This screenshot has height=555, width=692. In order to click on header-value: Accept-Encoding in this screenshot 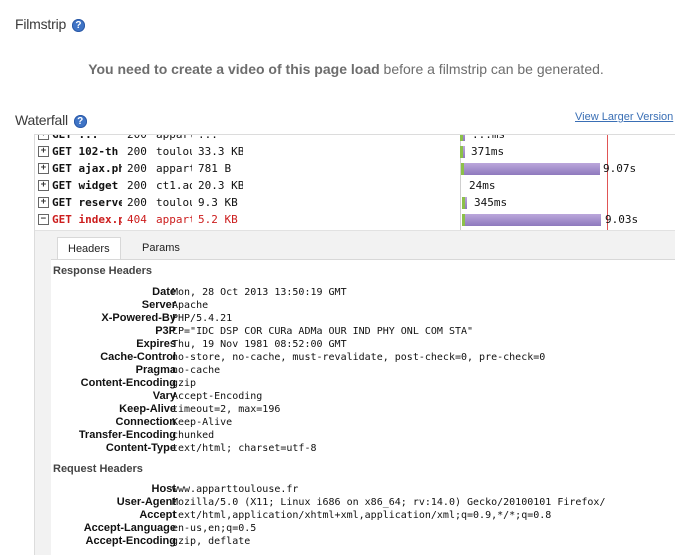, I will do `click(217, 396)`.